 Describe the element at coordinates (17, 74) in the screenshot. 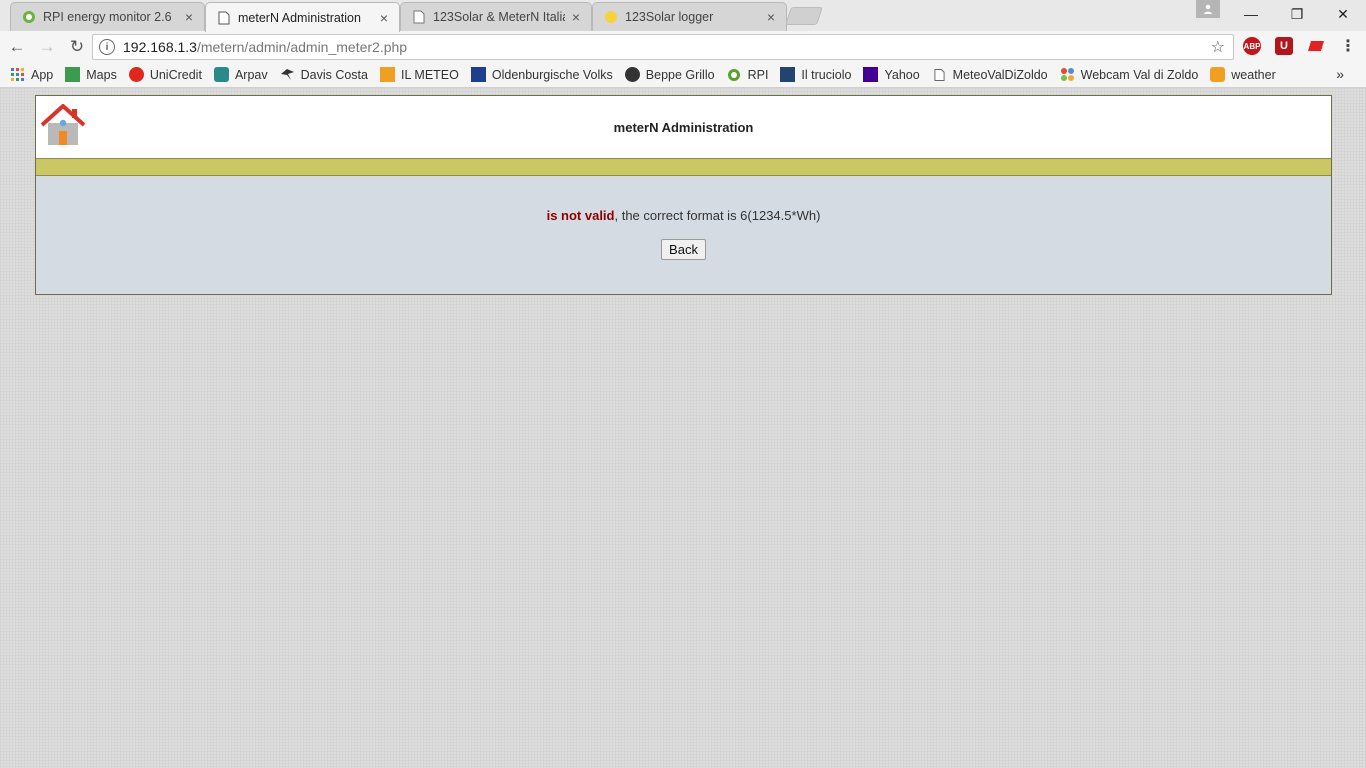

I see `apps-grid-icon` at that location.